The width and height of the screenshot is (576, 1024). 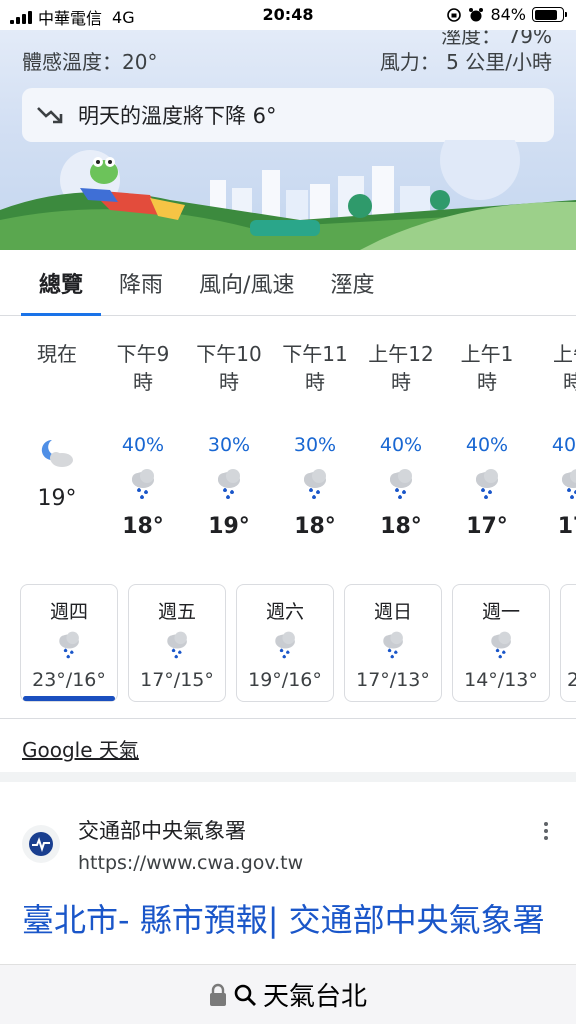 I want to click on selected-day-indicator, so click(x=69, y=698).